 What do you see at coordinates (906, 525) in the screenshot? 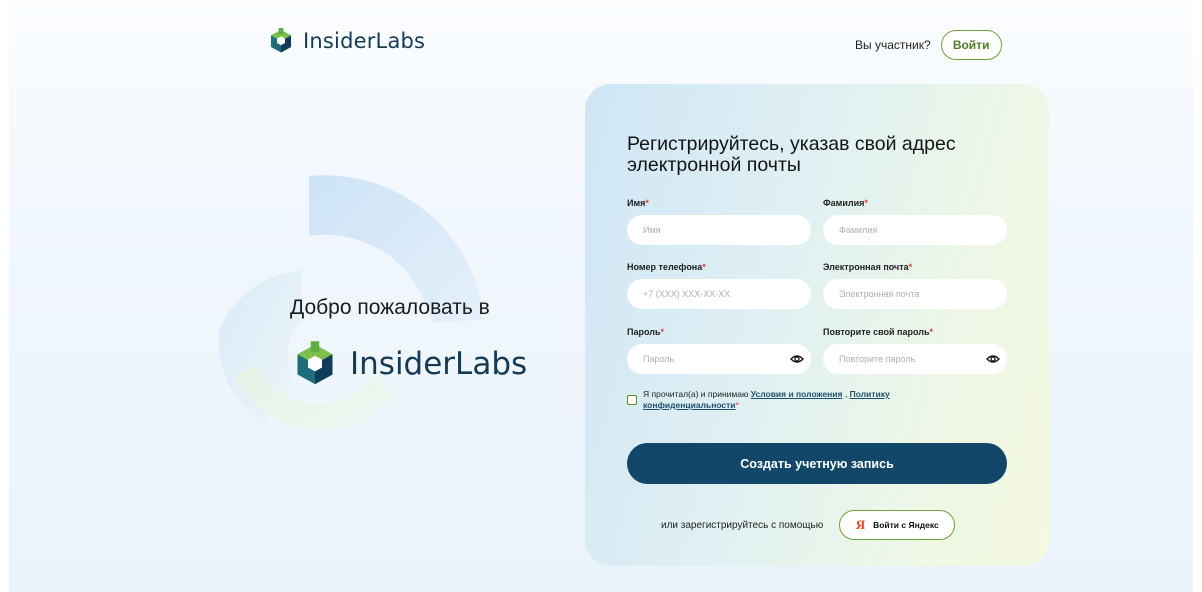
I see `yandex-login-label: Войти с Яндекс` at bounding box center [906, 525].